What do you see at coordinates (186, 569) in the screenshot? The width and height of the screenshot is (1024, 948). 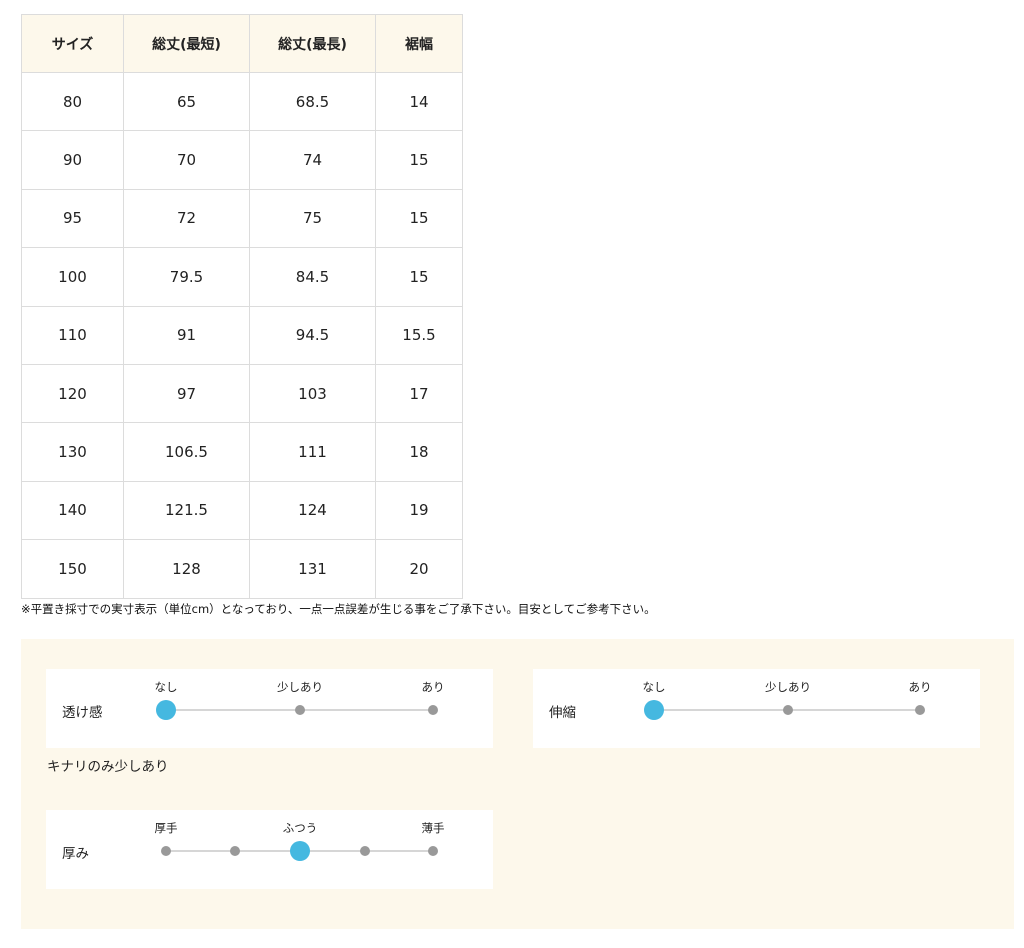 I see `cell-length-min: 128` at bounding box center [186, 569].